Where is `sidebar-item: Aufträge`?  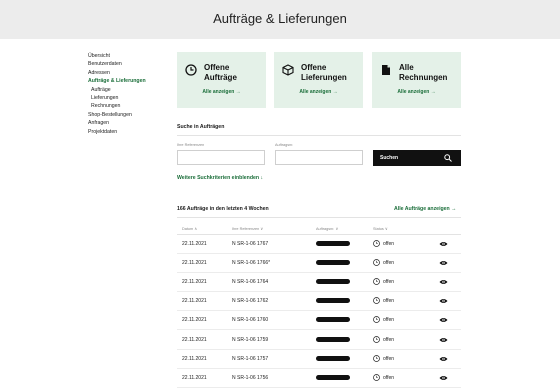 sidebar-item: Aufträge is located at coordinates (130, 90).